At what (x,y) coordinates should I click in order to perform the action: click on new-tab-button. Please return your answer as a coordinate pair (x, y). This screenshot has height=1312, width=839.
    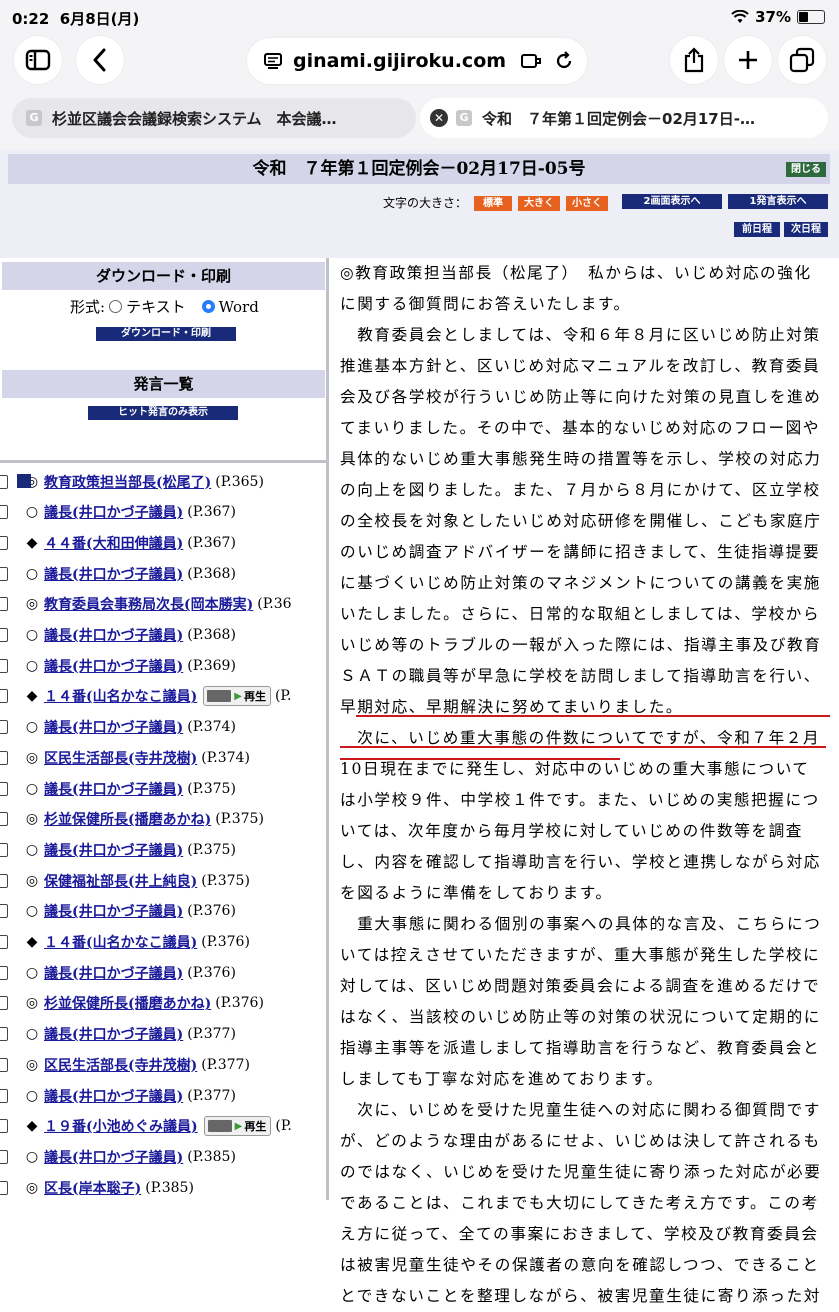
    Looking at the image, I should click on (748, 60).